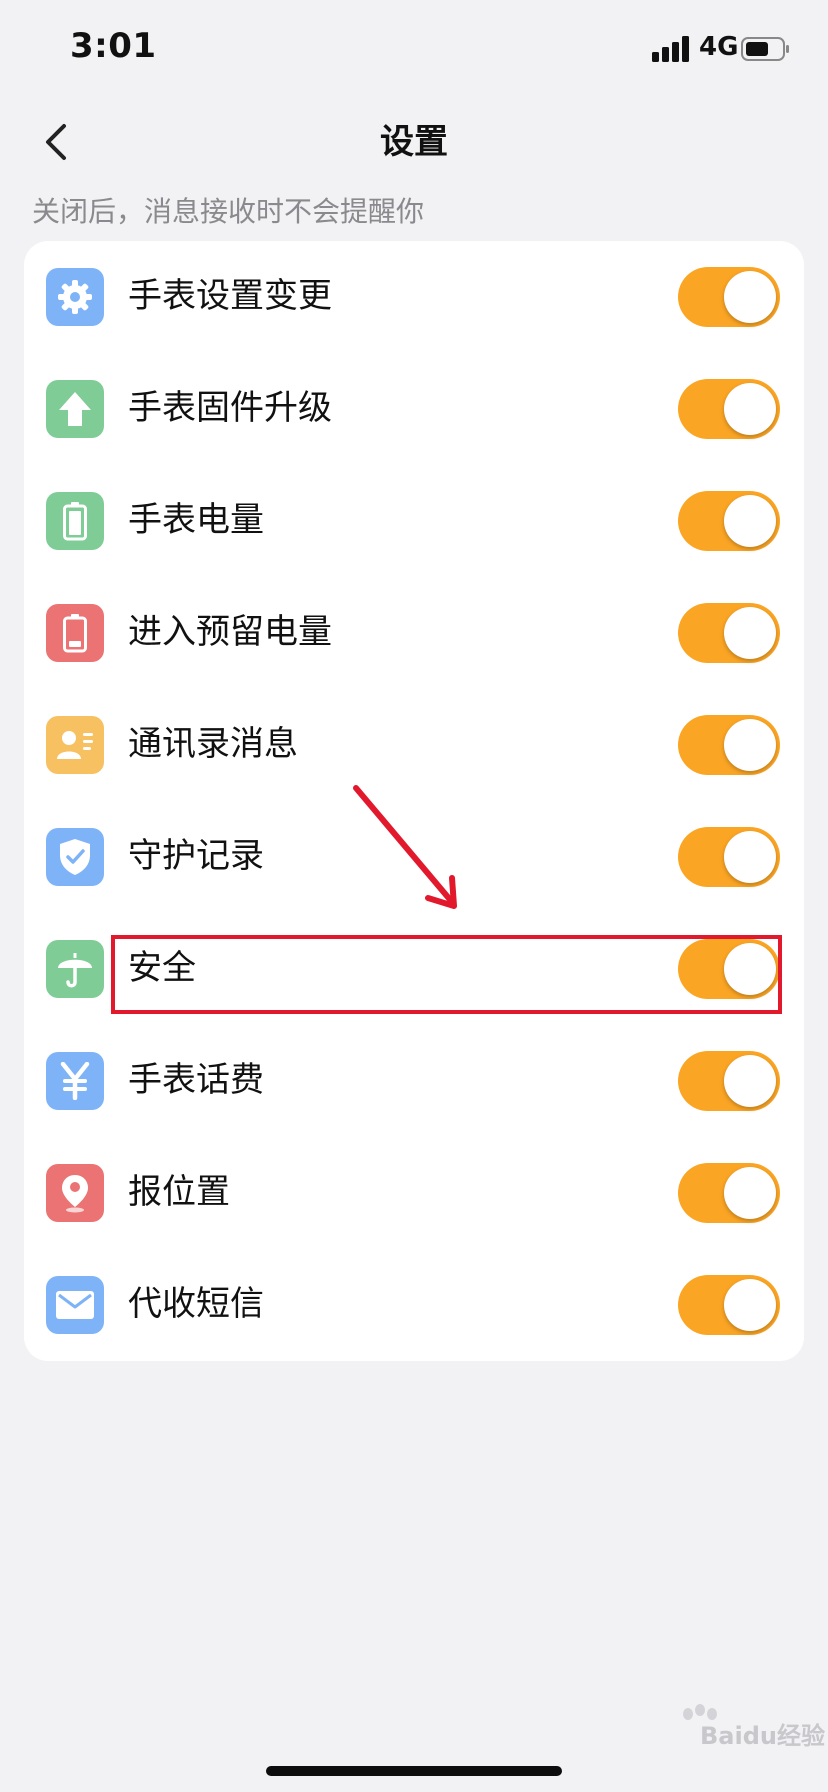 The height and width of the screenshot is (1792, 828). I want to click on navigation-bar: 设置, so click(414, 145).